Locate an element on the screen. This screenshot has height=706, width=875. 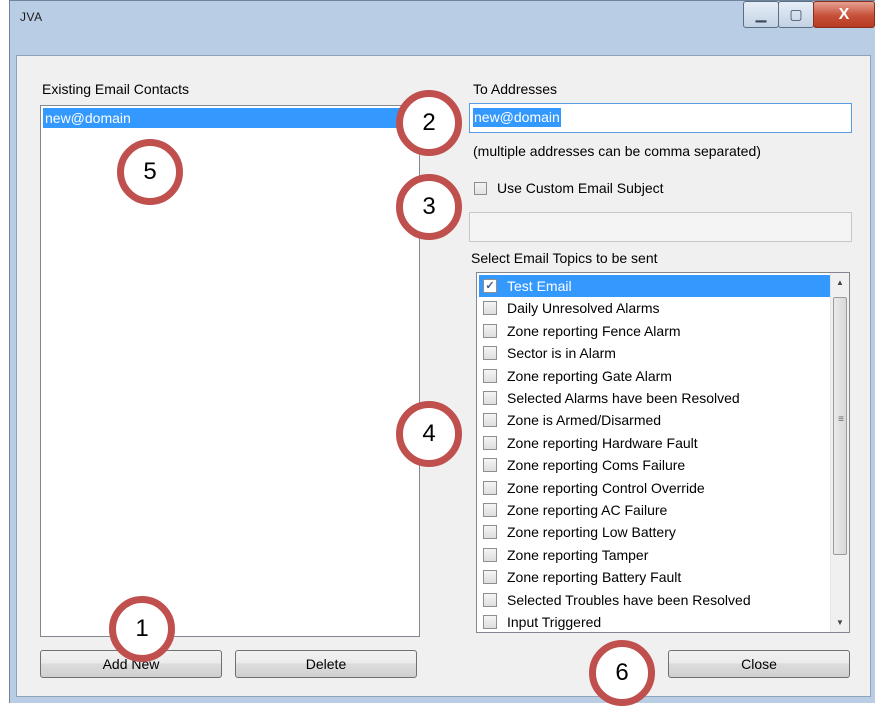
topic-label: Zone reporting Hardware Fault is located at coordinates (602, 442).